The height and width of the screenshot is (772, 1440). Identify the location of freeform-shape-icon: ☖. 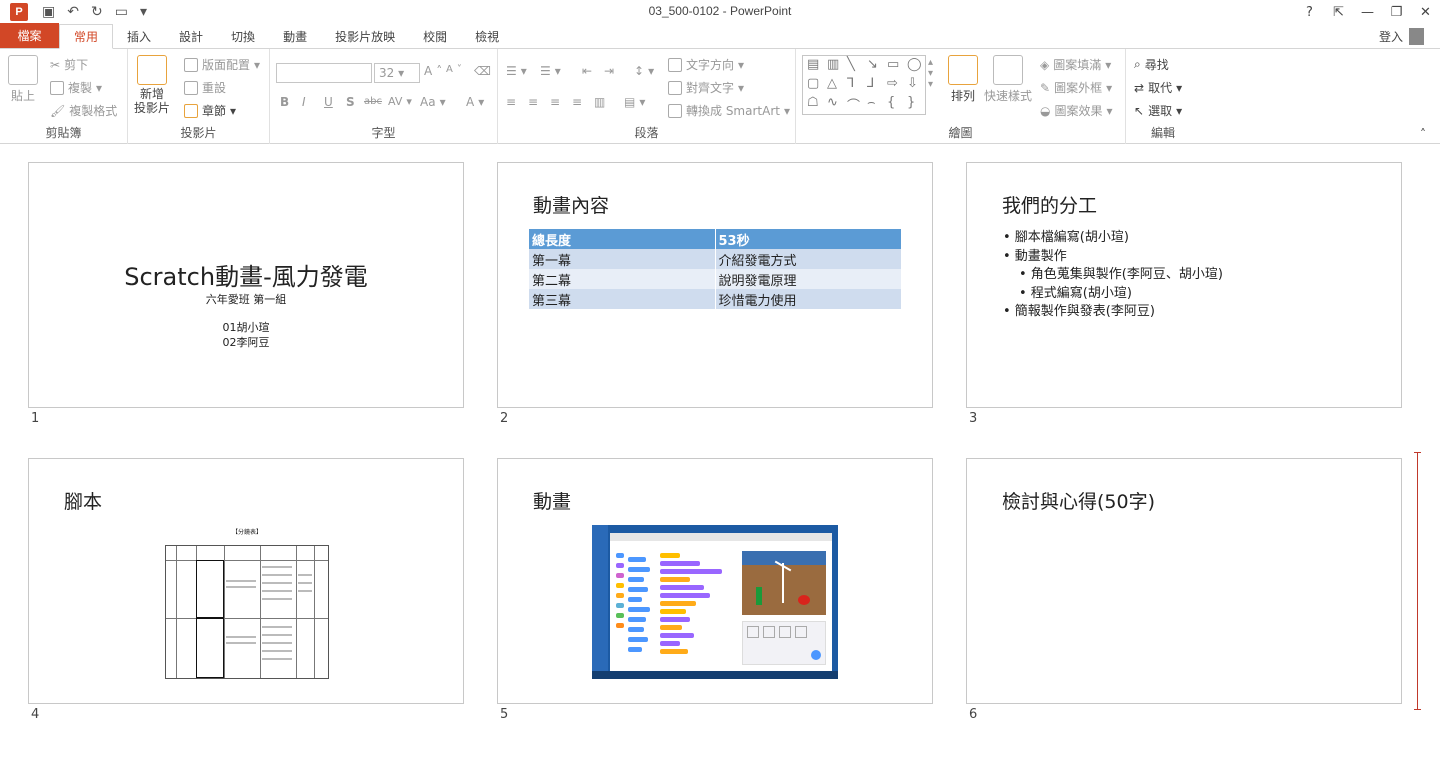
(813, 102).